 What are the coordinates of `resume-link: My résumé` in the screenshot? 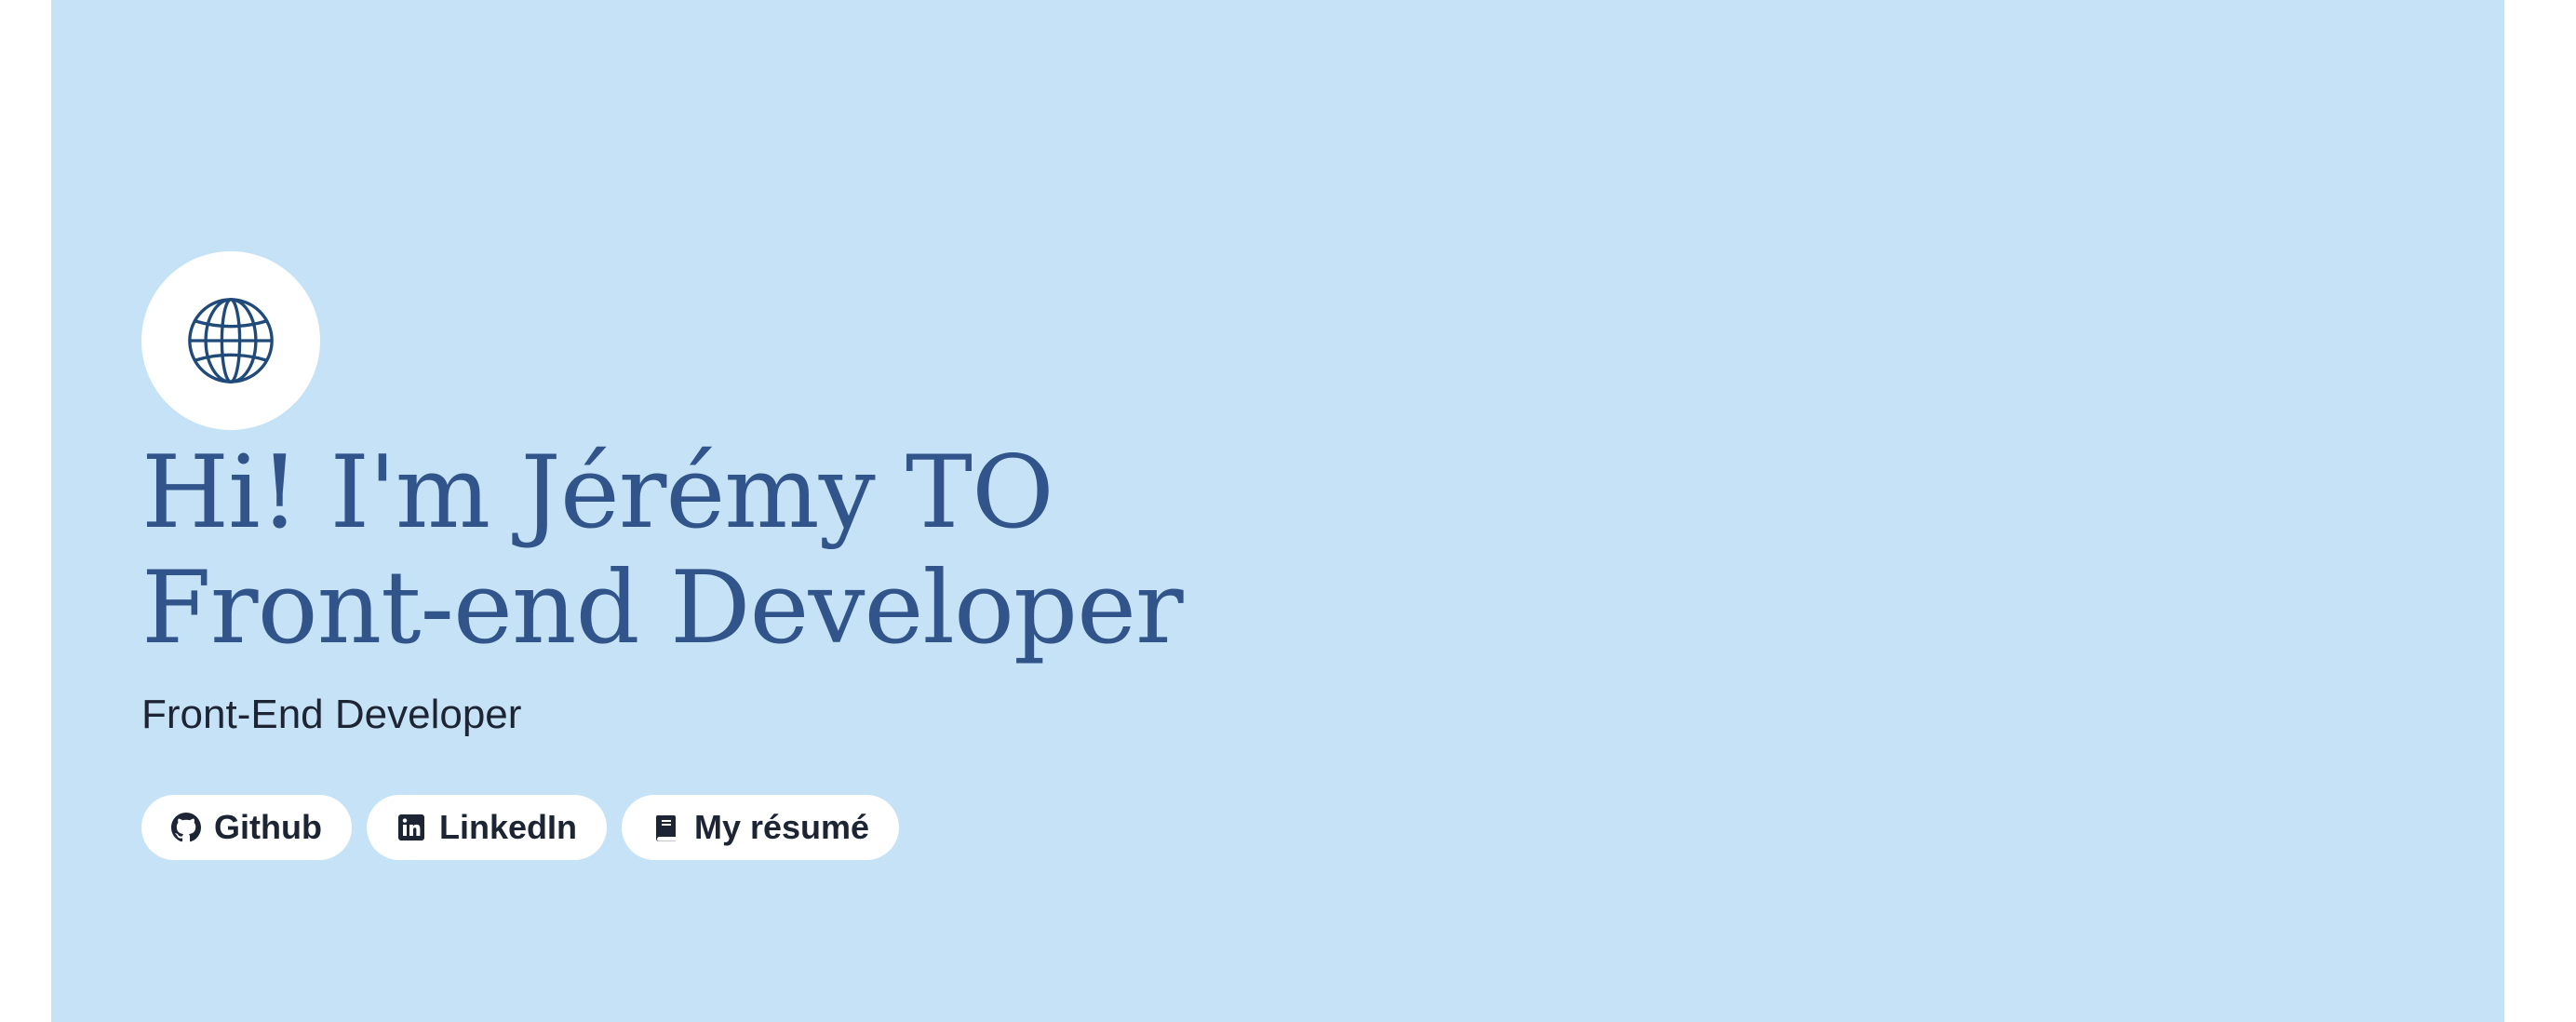 It's located at (760, 827).